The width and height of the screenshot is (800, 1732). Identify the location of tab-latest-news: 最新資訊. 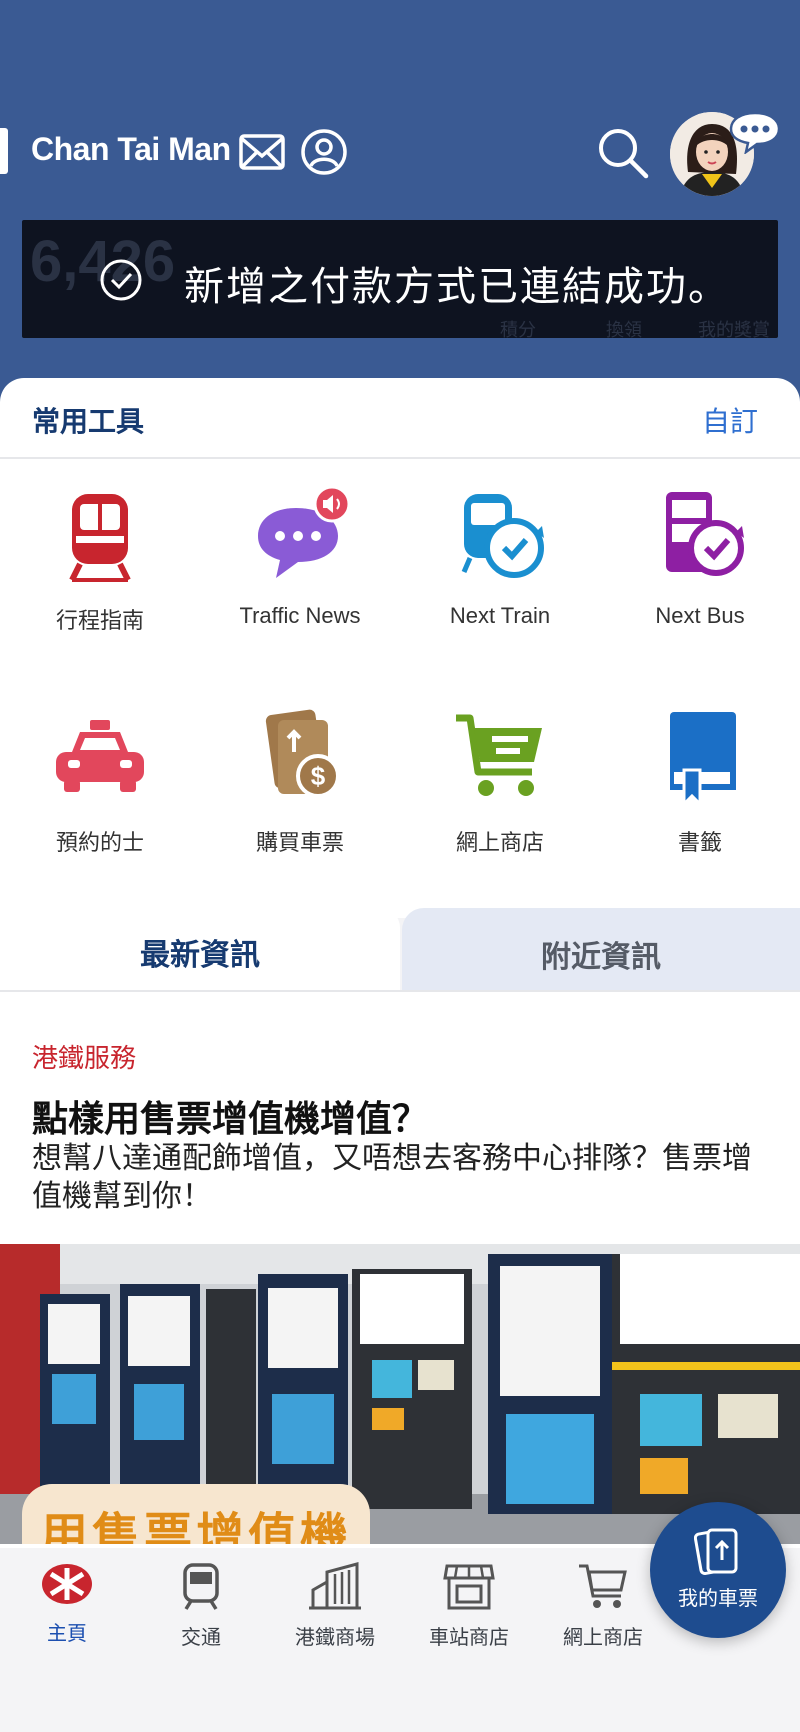
(200, 949).